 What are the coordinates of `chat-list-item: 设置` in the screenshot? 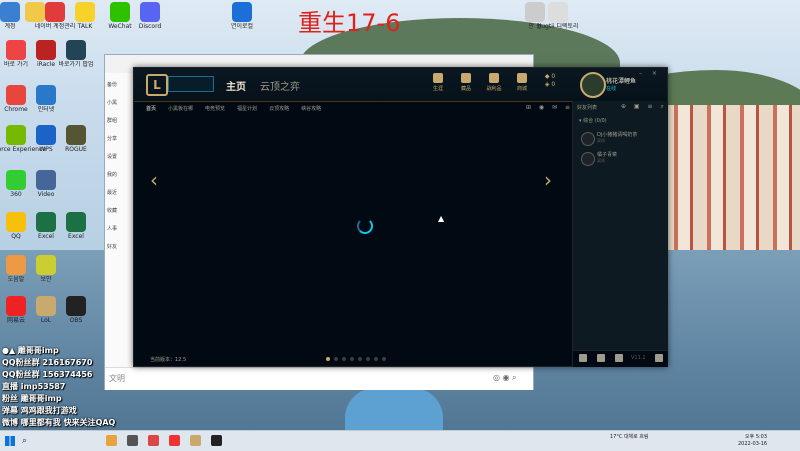 It's located at (112, 156).